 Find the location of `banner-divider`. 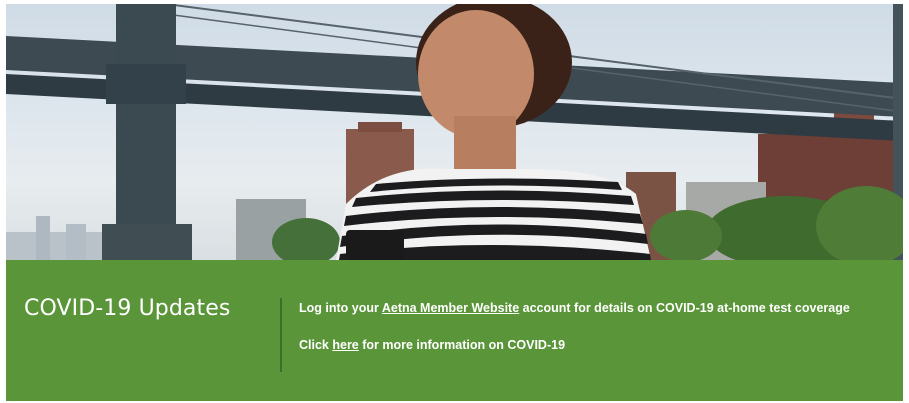

banner-divider is located at coordinates (281, 335).